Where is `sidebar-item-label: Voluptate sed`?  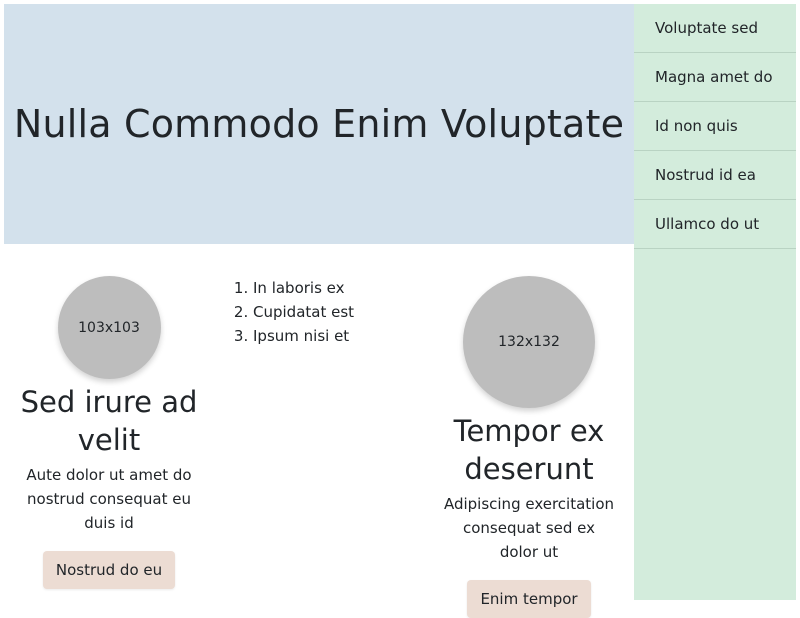 sidebar-item-label: Voluptate sed is located at coordinates (706, 28).